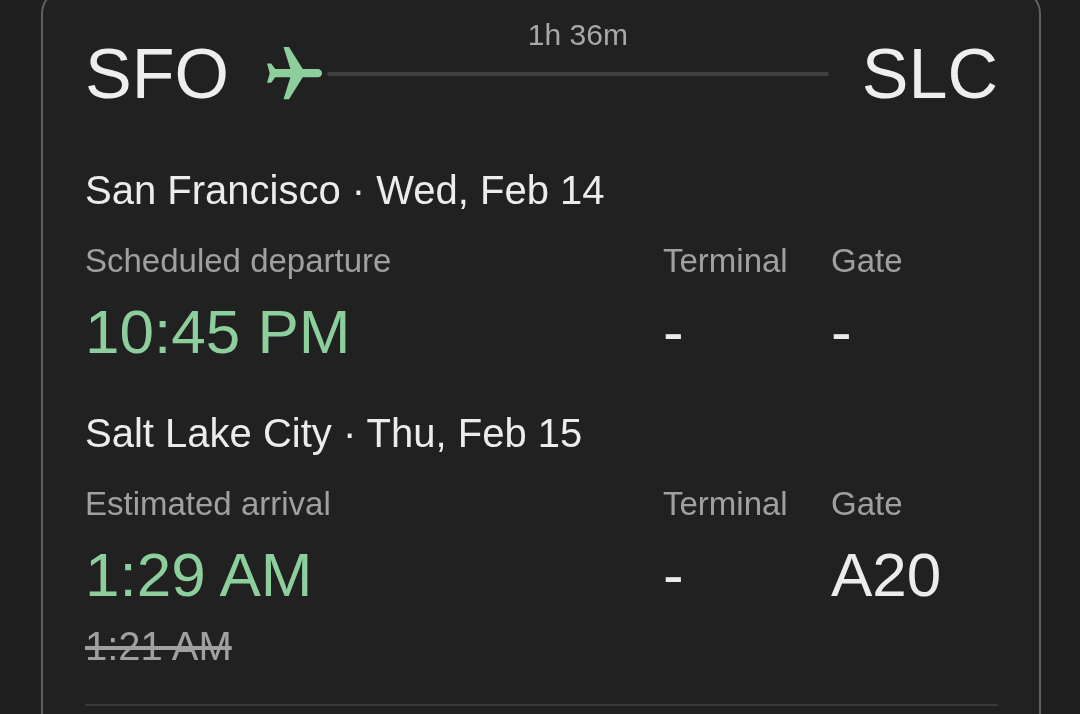 Image resolution: width=1080 pixels, height=714 pixels. Describe the element at coordinates (841, 332) in the screenshot. I see `gate-value: -` at that location.